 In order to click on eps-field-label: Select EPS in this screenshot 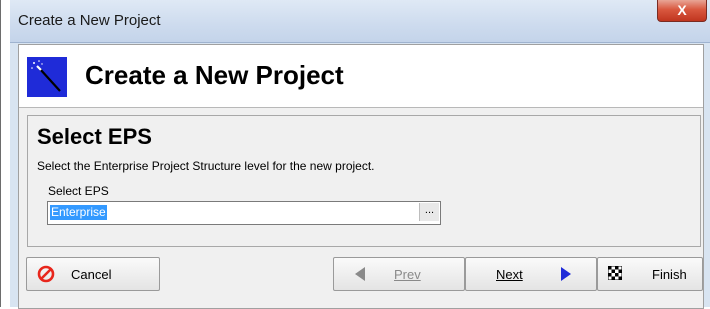, I will do `click(78, 191)`.